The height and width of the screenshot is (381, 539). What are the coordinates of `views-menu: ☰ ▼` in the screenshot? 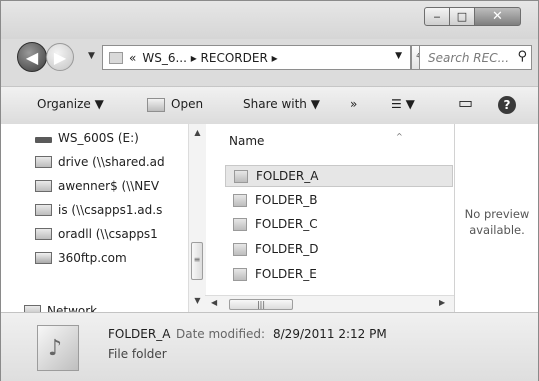 It's located at (403, 104).